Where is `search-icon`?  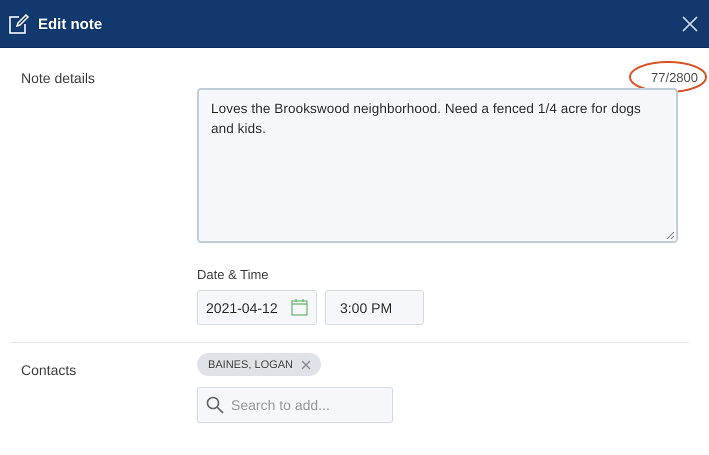 search-icon is located at coordinates (215, 405).